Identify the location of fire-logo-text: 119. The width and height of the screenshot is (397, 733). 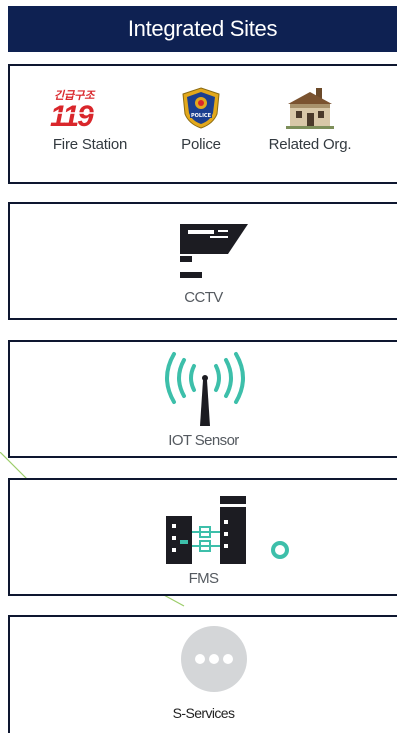
(72, 115).